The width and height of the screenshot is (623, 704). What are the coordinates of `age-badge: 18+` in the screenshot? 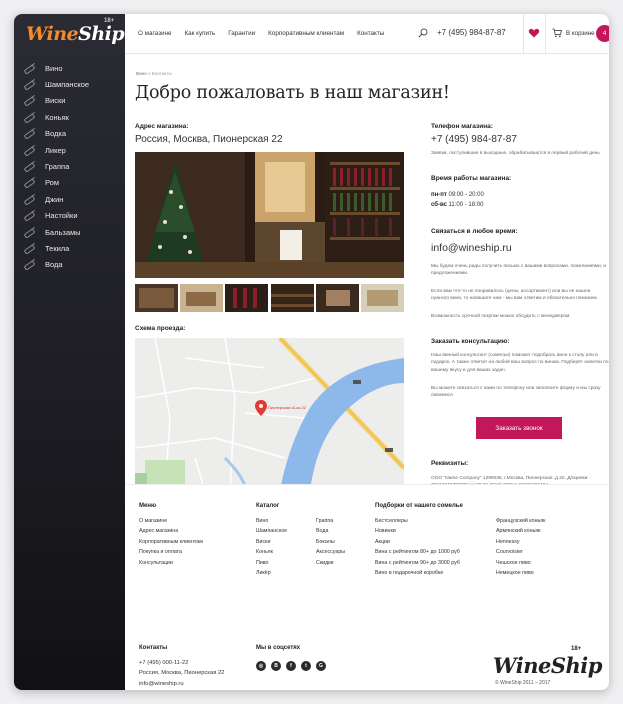 It's located at (109, 21).